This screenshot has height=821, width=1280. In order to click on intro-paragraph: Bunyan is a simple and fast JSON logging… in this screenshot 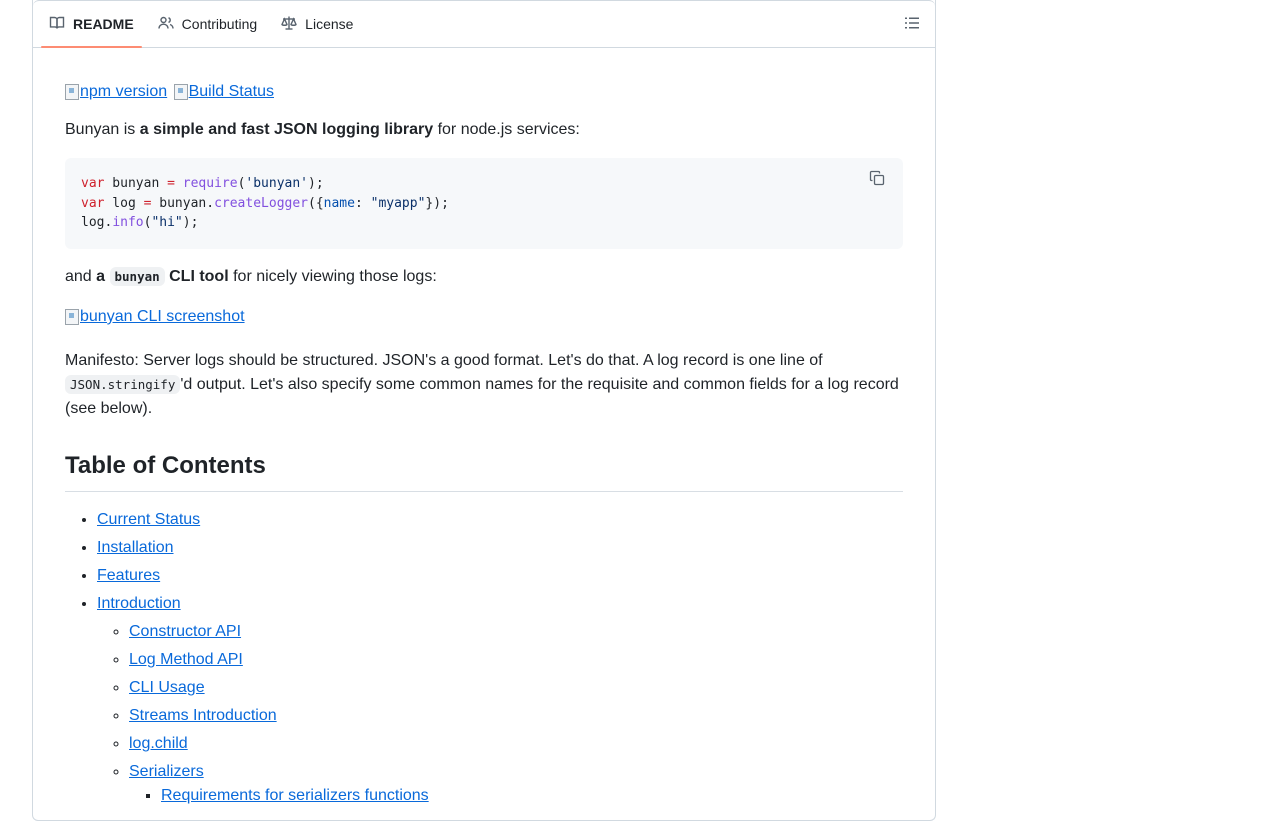, I will do `click(322, 129)`.